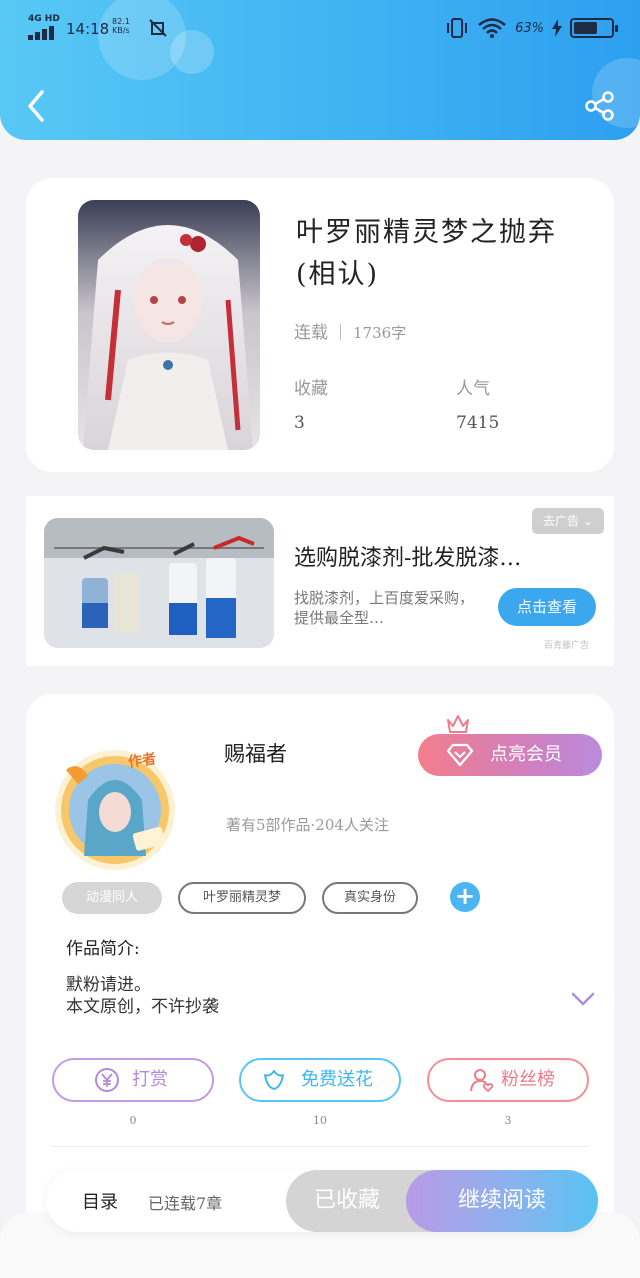 The width and height of the screenshot is (640, 1278). I want to click on divider, so click(320, 1146).